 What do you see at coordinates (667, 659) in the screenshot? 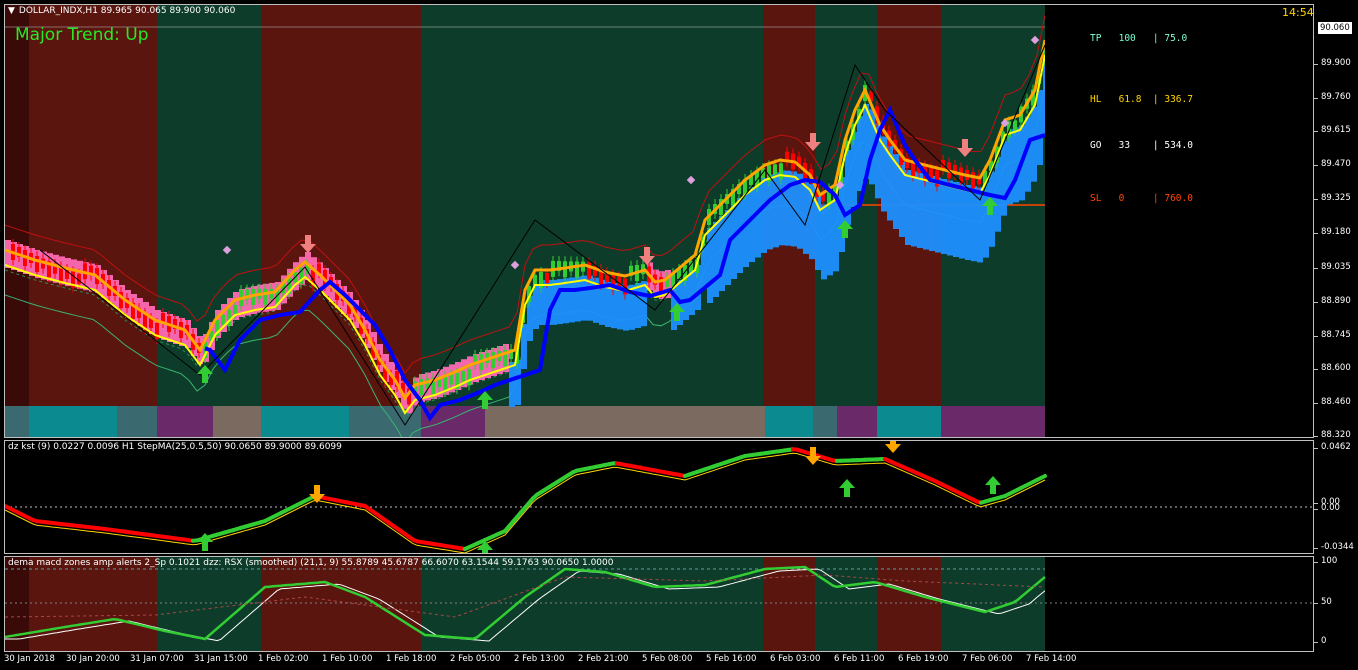
I see `time-tick: 5 Feb 08:00` at bounding box center [667, 659].